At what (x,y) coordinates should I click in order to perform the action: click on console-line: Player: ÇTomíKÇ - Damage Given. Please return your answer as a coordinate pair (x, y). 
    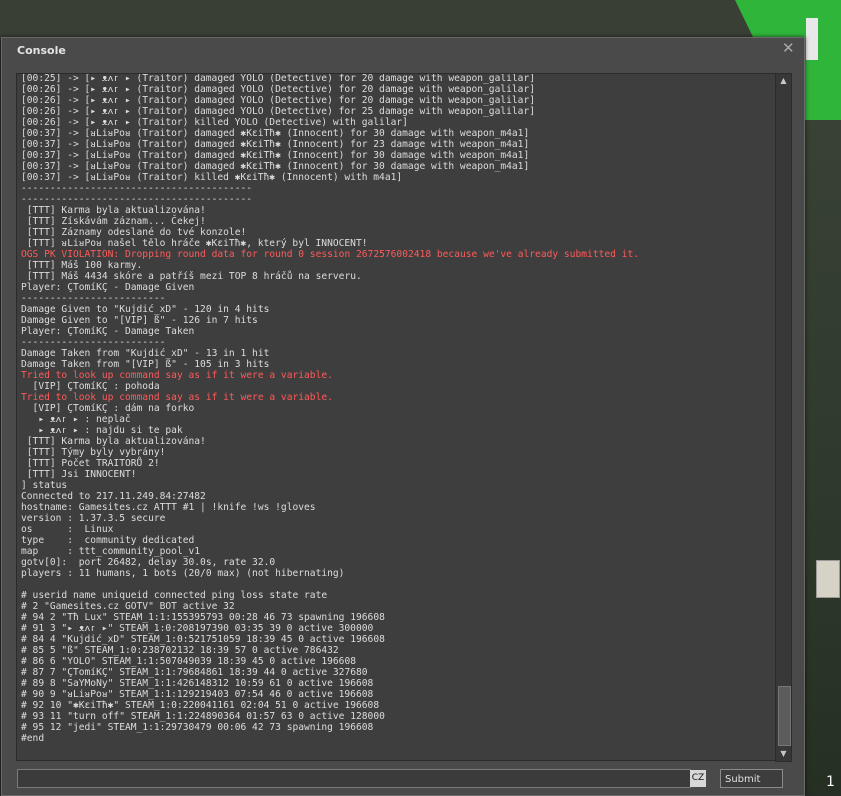
    Looking at the image, I should click on (108, 287).